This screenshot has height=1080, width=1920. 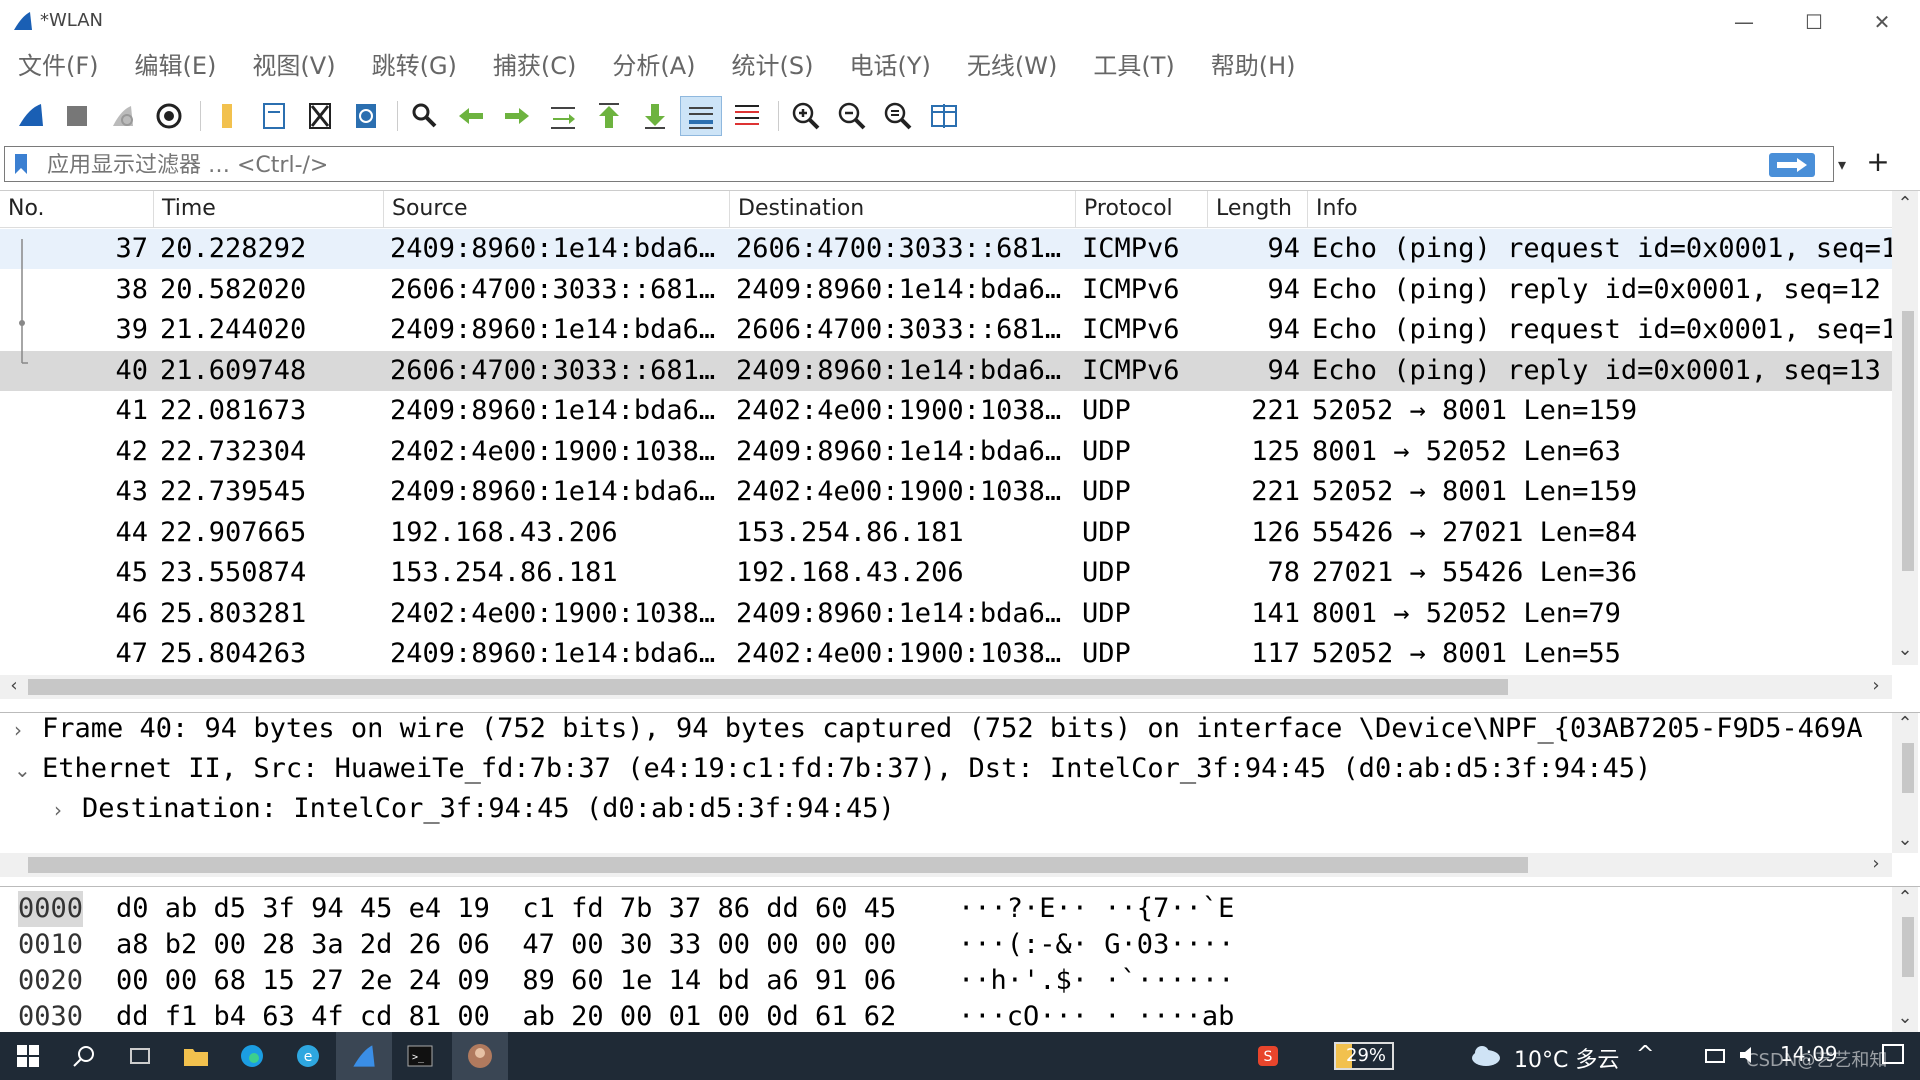 What do you see at coordinates (1268, 1056) in the screenshot?
I see `sogou-input-tray: S` at bounding box center [1268, 1056].